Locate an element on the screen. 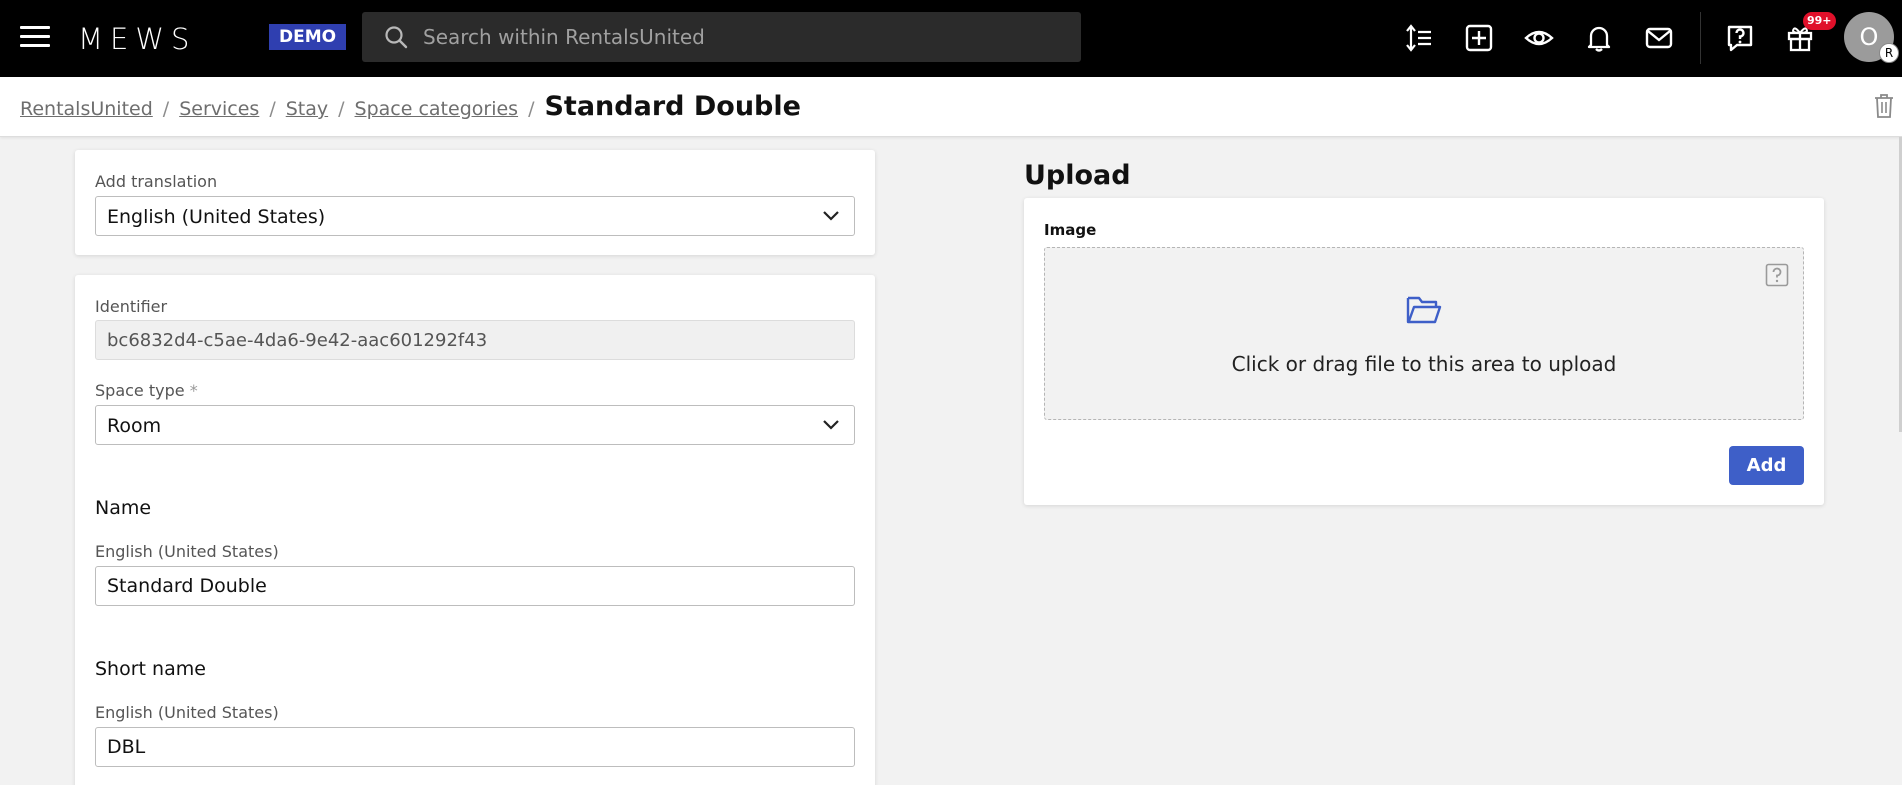  mews-logo: MEWS is located at coordinates (137, 39).